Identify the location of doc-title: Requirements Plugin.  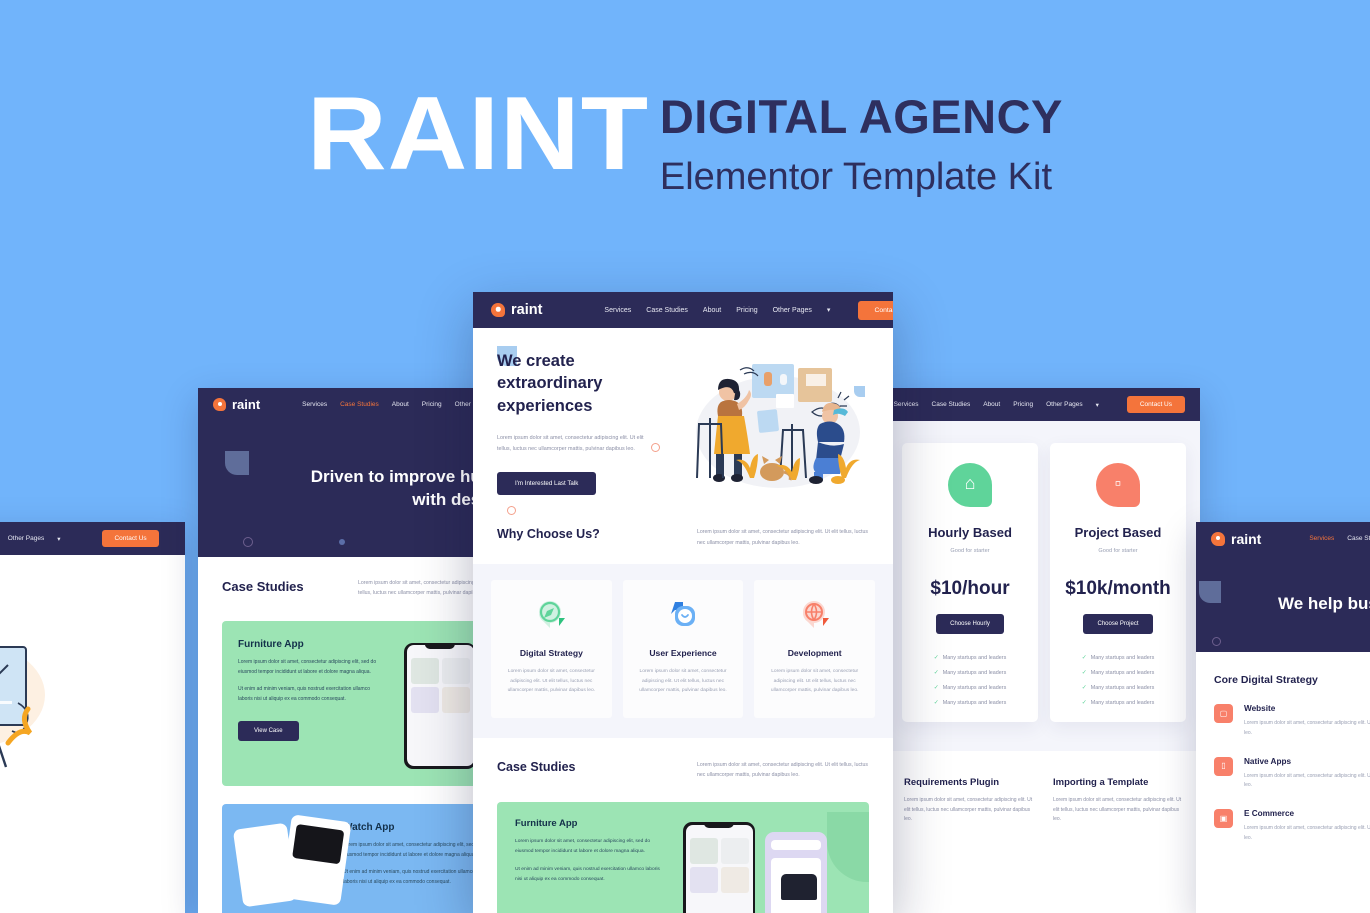
(952, 782).